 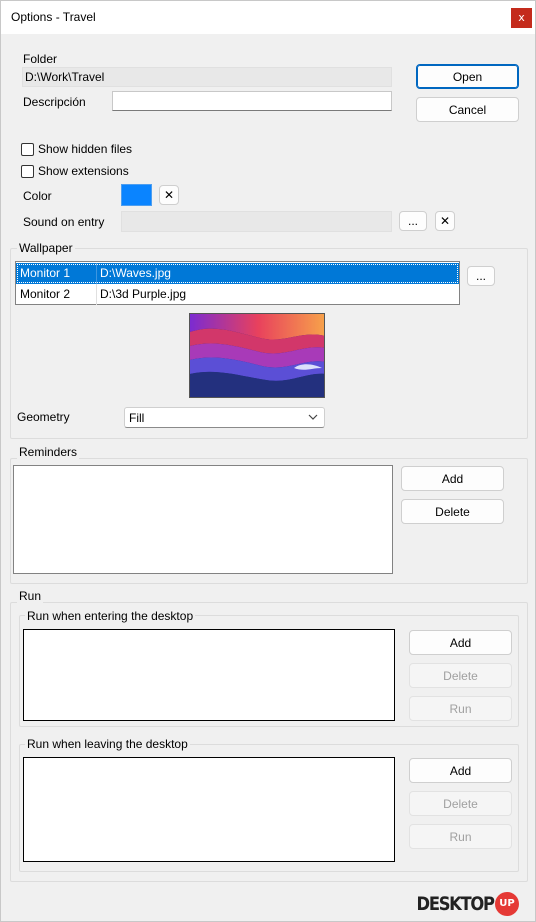 I want to click on geometry-label: Geometry, so click(x=43, y=417).